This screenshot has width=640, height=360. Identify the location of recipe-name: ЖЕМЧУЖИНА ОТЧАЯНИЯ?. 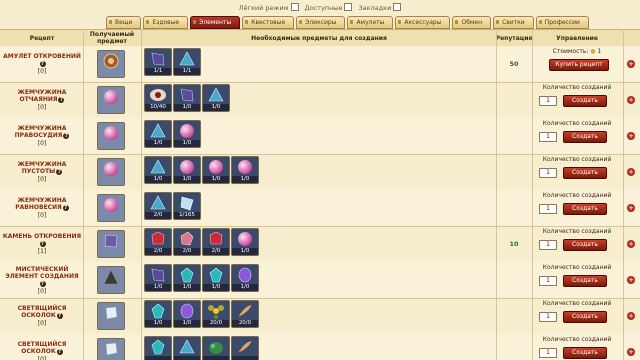
(42, 96).